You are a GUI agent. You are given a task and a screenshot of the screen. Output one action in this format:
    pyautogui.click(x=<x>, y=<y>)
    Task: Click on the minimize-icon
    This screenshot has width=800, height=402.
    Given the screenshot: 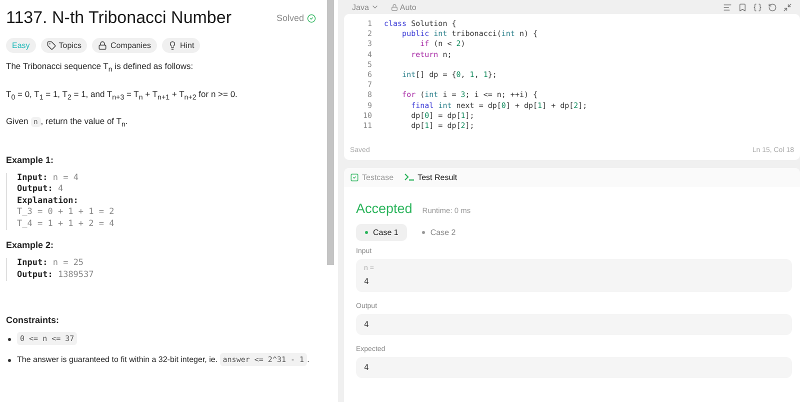 What is the action you would take?
    pyautogui.click(x=787, y=7)
    